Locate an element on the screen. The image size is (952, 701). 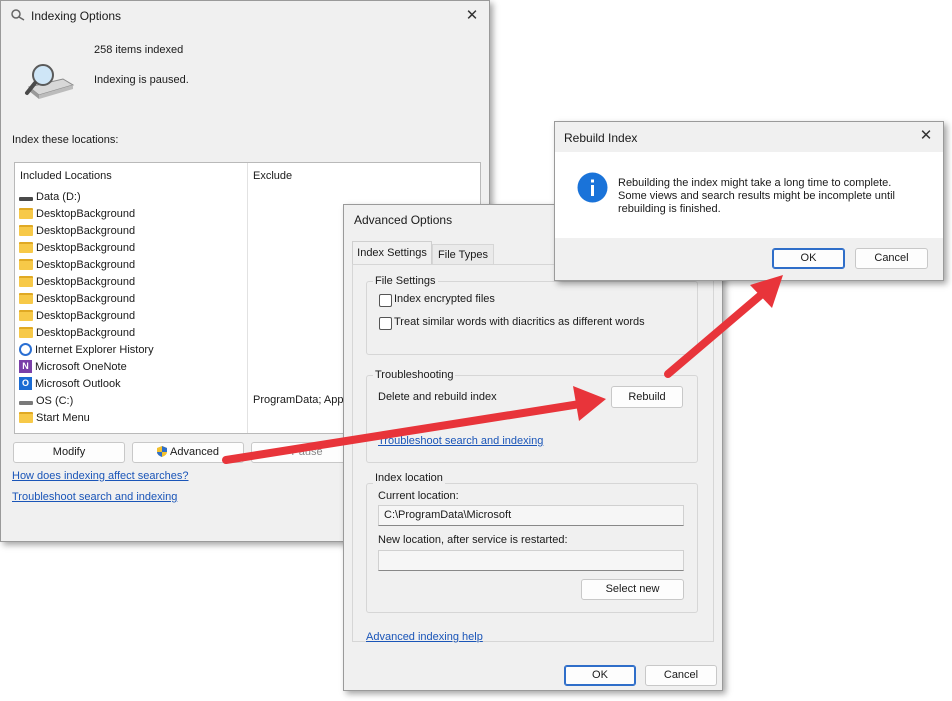
uac-shield-icon is located at coordinates (162, 451).